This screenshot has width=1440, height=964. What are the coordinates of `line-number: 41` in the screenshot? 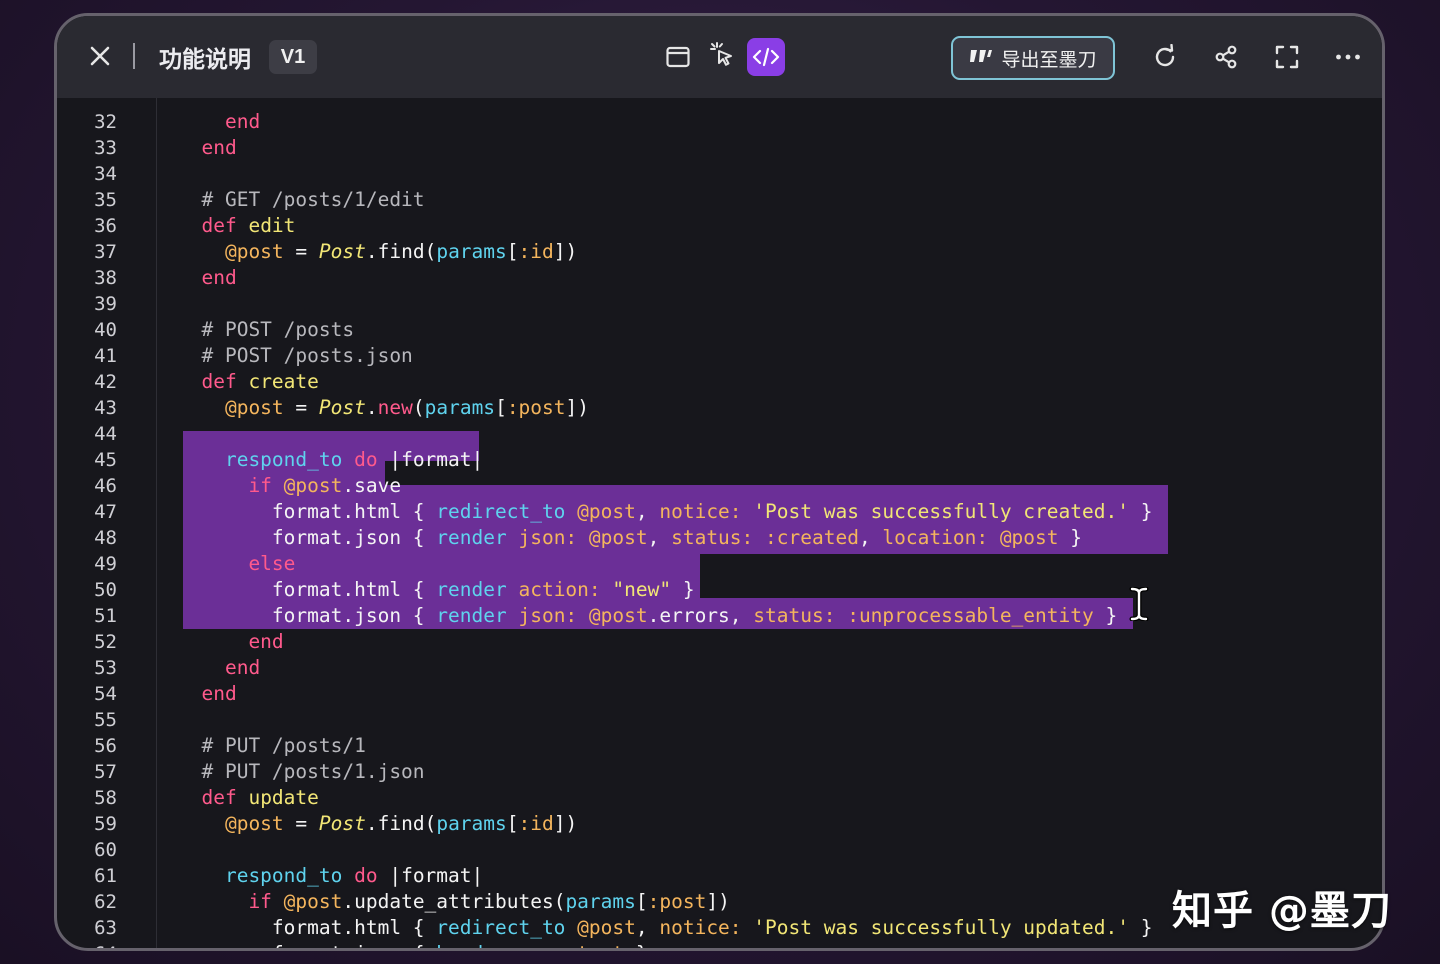 It's located at (105, 356).